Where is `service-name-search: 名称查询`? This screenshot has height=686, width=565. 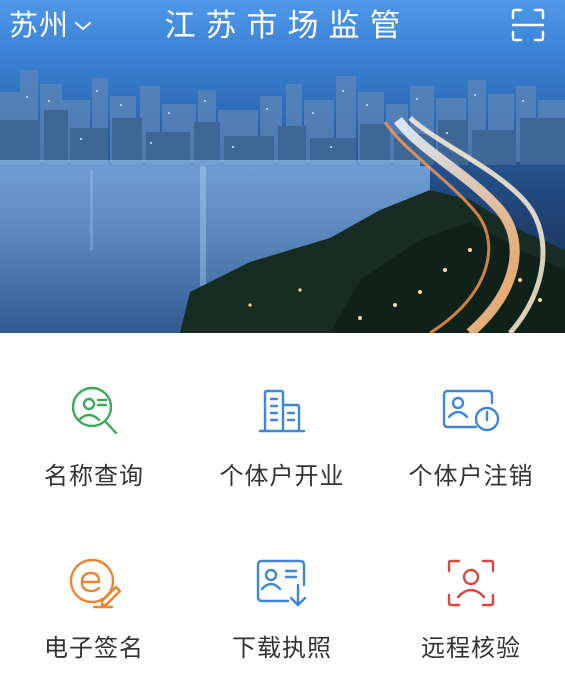
service-name-search: 名称查询 is located at coordinates (94, 411).